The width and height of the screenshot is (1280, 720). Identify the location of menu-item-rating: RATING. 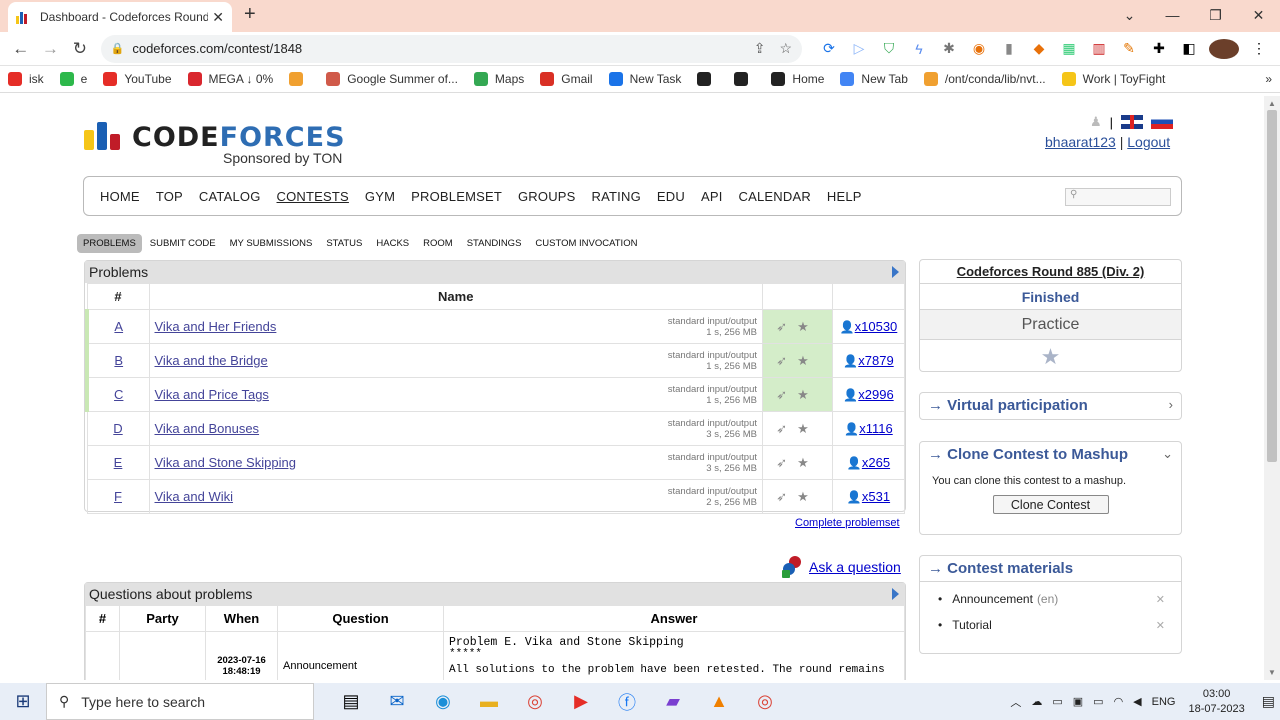
(616, 196).